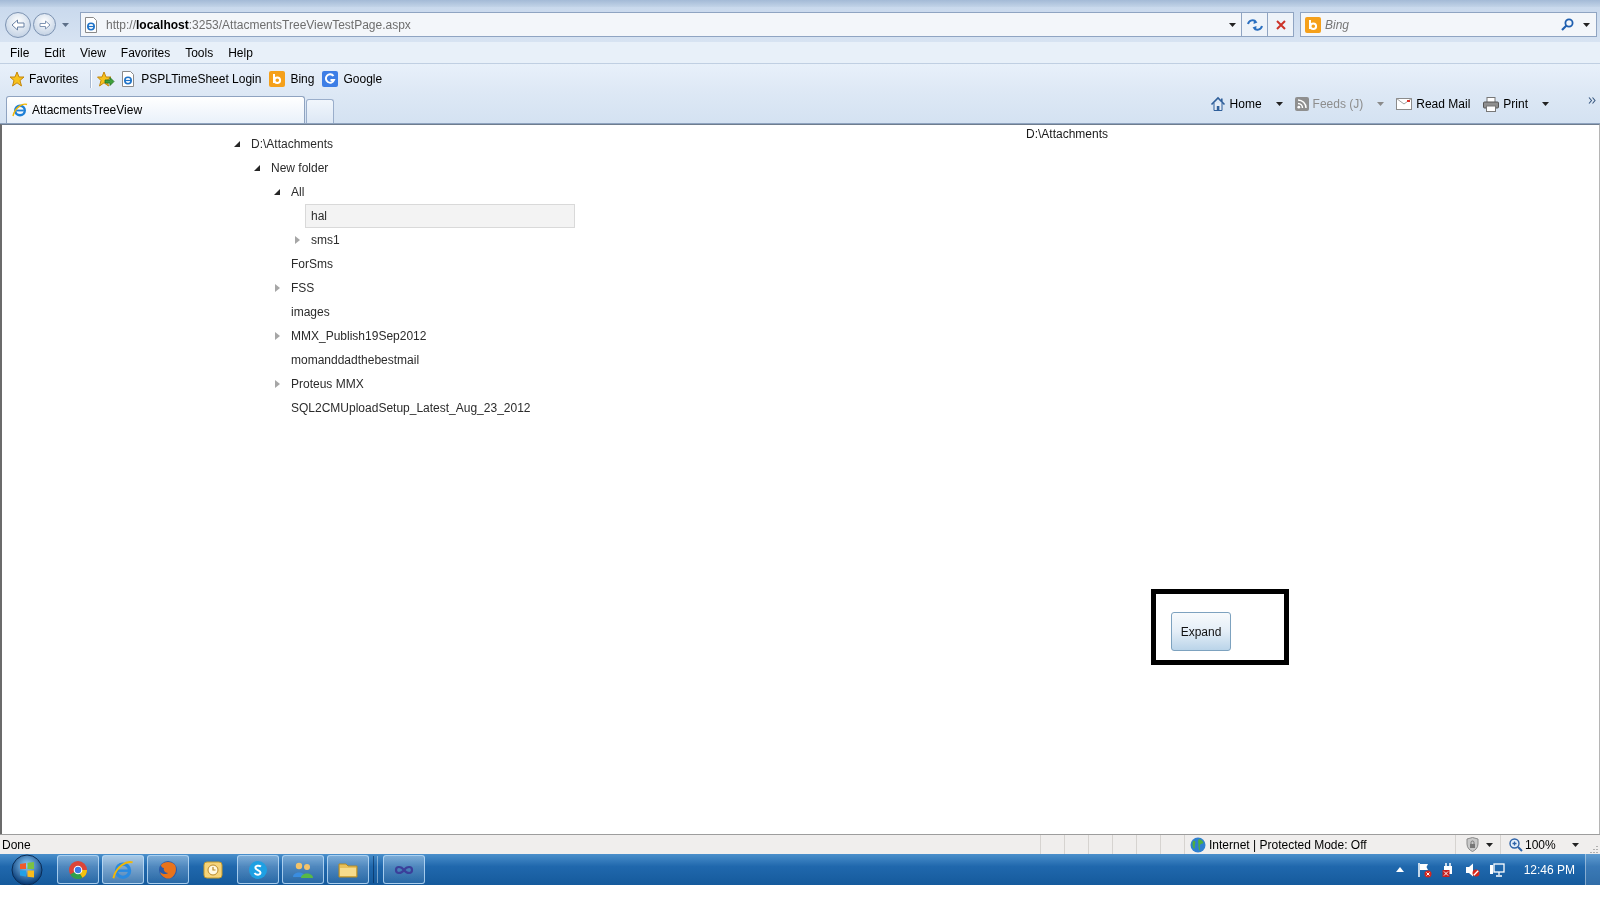 This screenshot has width=1600, height=900. What do you see at coordinates (1472, 869) in the screenshot?
I see `speaker-icon` at bounding box center [1472, 869].